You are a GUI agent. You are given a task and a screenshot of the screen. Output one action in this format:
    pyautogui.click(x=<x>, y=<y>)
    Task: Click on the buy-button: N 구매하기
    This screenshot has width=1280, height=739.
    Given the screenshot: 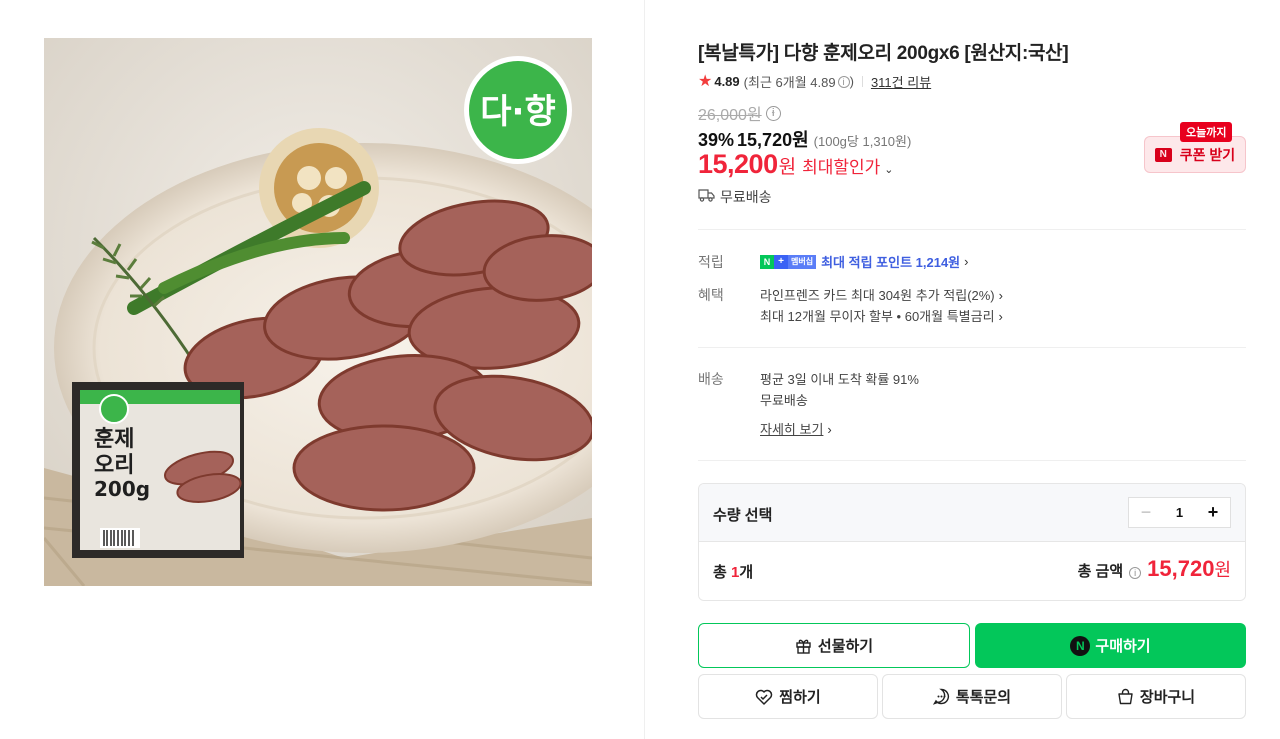 What is the action you would take?
    pyautogui.click(x=1110, y=645)
    